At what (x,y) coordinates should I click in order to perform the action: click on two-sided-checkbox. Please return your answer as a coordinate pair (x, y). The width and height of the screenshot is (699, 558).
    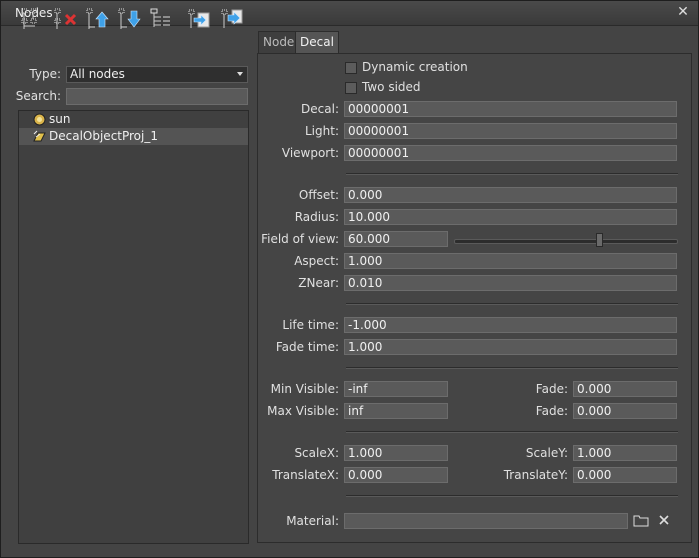
    Looking at the image, I should click on (351, 88).